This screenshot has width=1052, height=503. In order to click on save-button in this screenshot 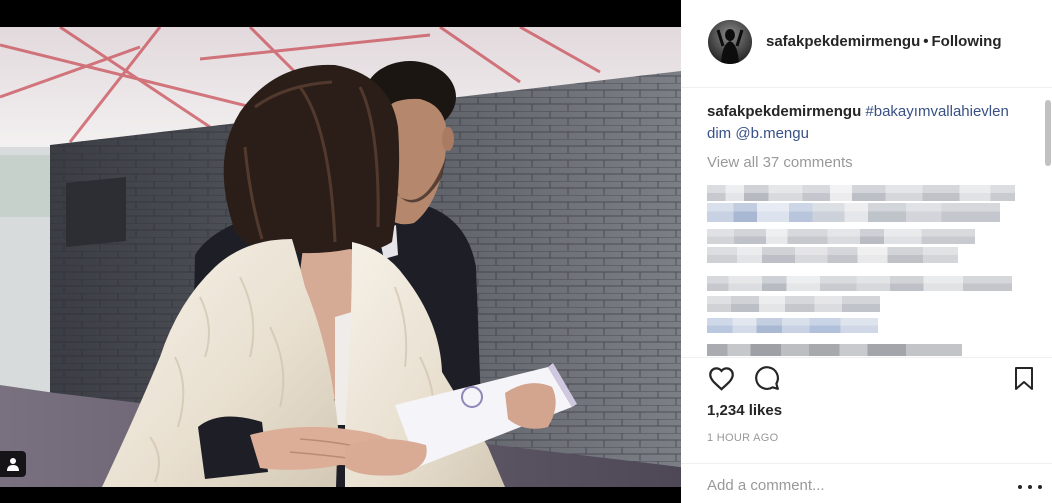, I will do `click(1024, 378)`.